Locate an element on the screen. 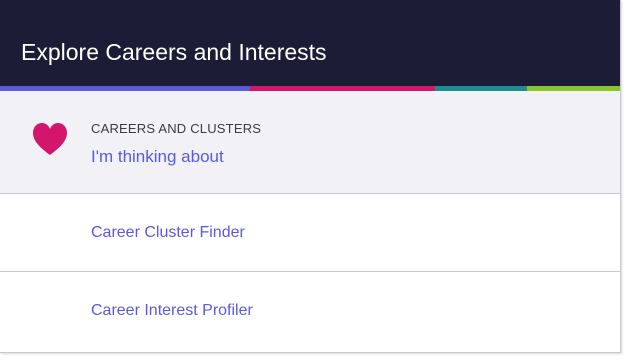 The height and width of the screenshot is (360, 626). im-thinking-about-link: I'm thinking about is located at coordinates (157, 157).